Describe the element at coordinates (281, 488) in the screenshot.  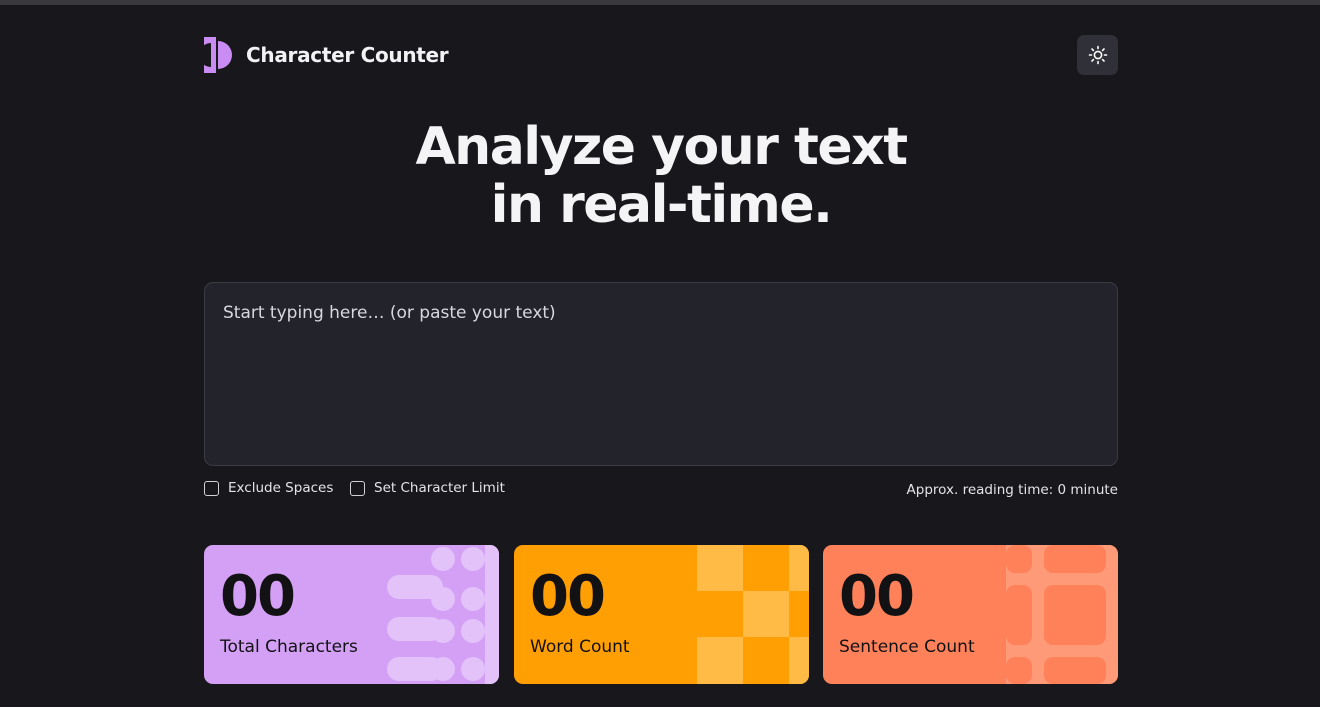
I see `exclude-spaces-label: Exclude Spaces` at that location.